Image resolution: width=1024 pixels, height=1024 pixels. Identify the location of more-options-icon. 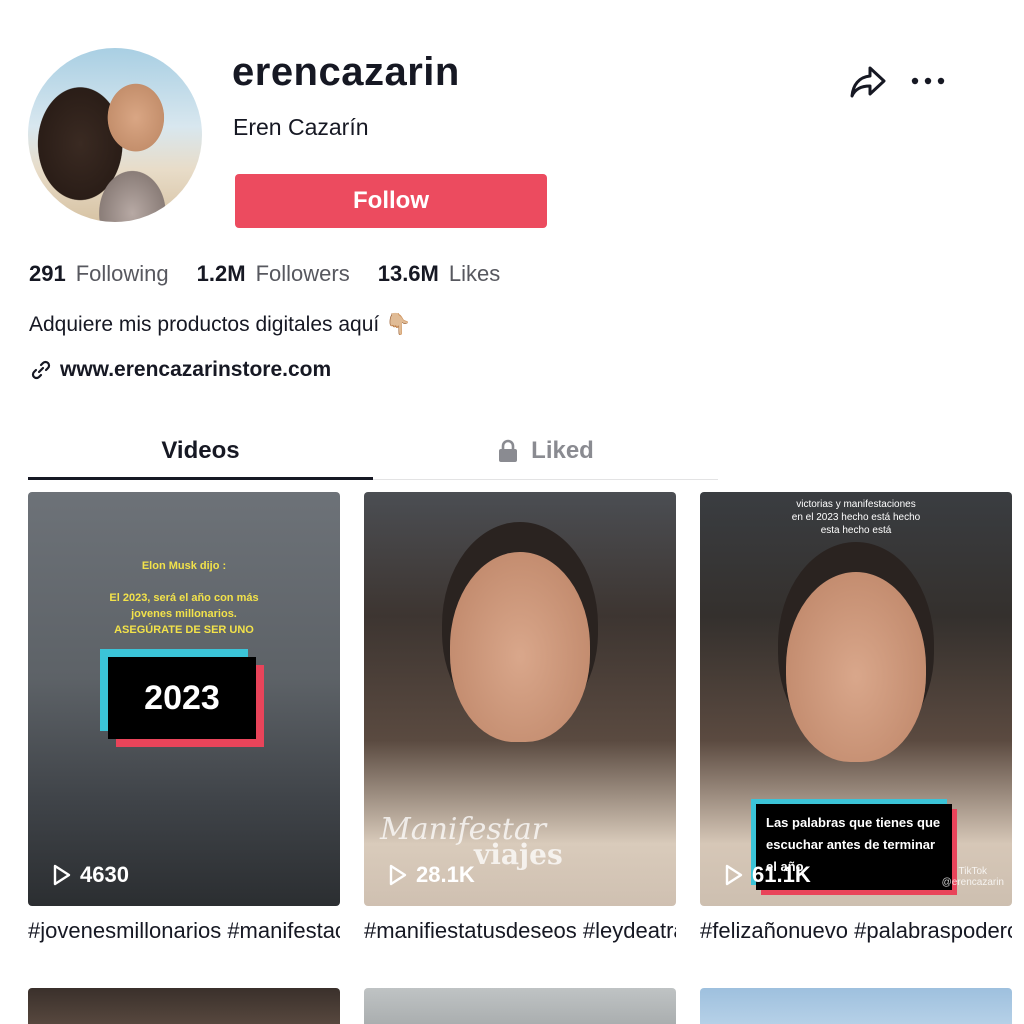
(928, 81).